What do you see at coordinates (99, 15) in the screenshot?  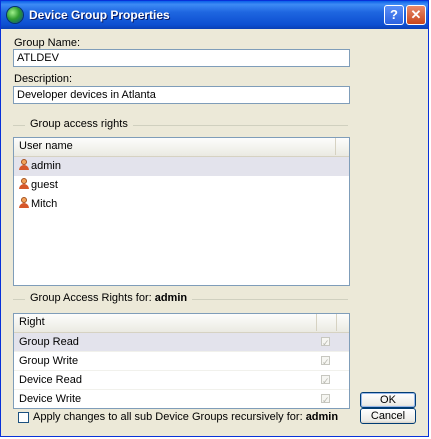 I see `window-title: Device Group Properties` at bounding box center [99, 15].